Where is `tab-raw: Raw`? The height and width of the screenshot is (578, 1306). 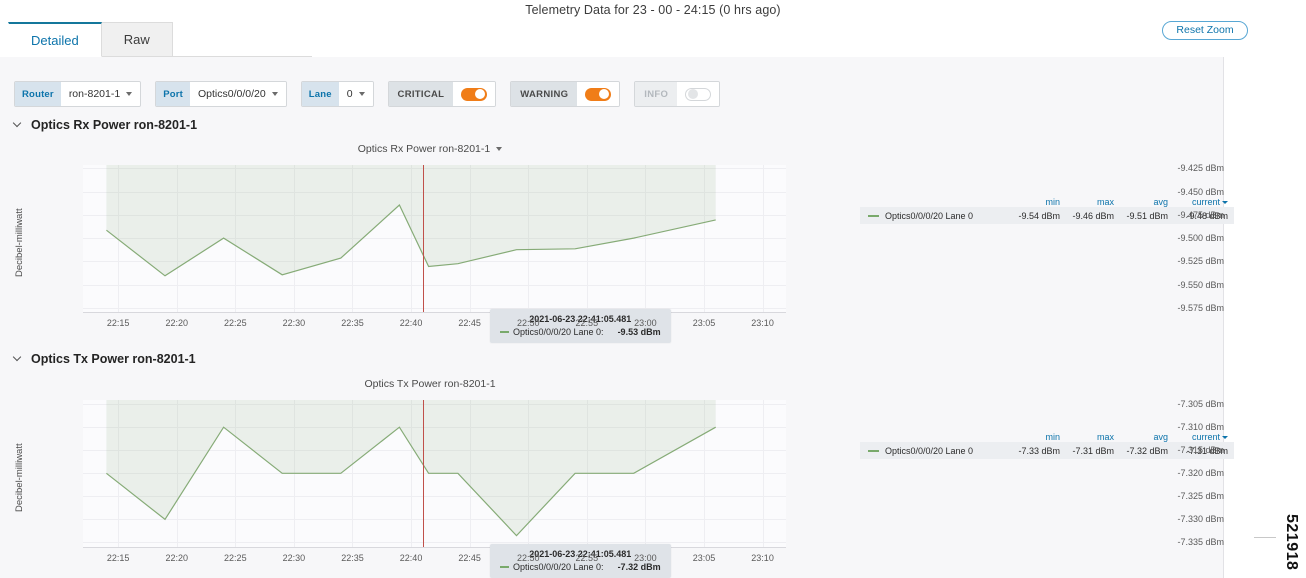 tab-raw: Raw is located at coordinates (137, 39).